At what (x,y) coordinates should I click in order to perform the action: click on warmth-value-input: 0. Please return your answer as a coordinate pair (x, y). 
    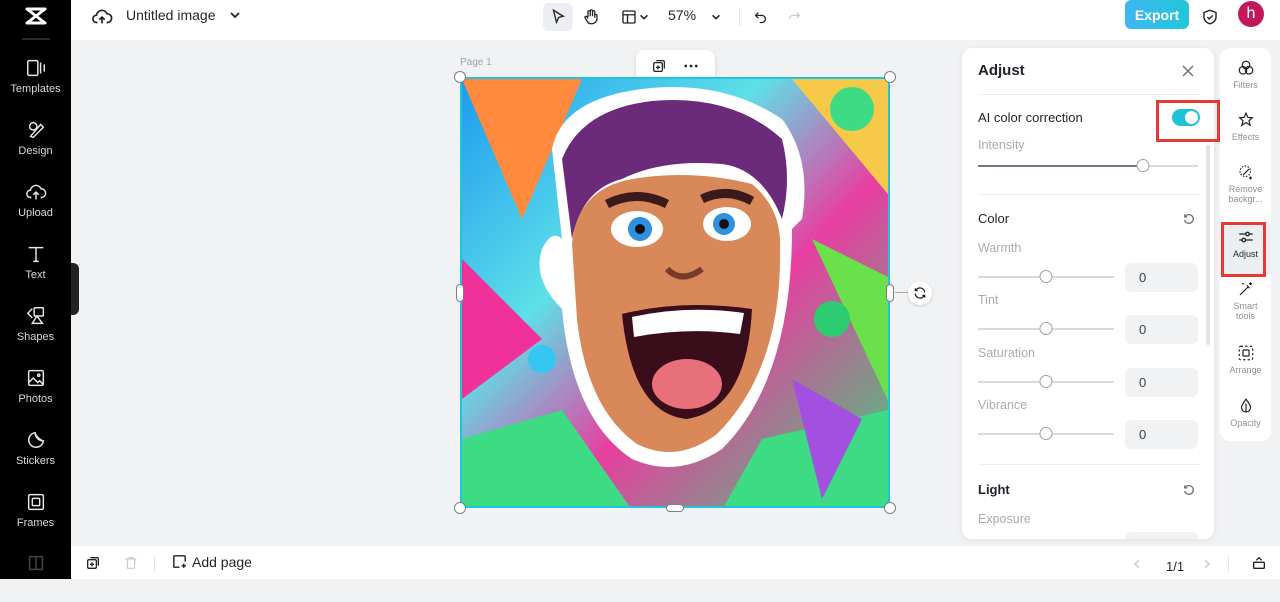
    Looking at the image, I should click on (1161, 277).